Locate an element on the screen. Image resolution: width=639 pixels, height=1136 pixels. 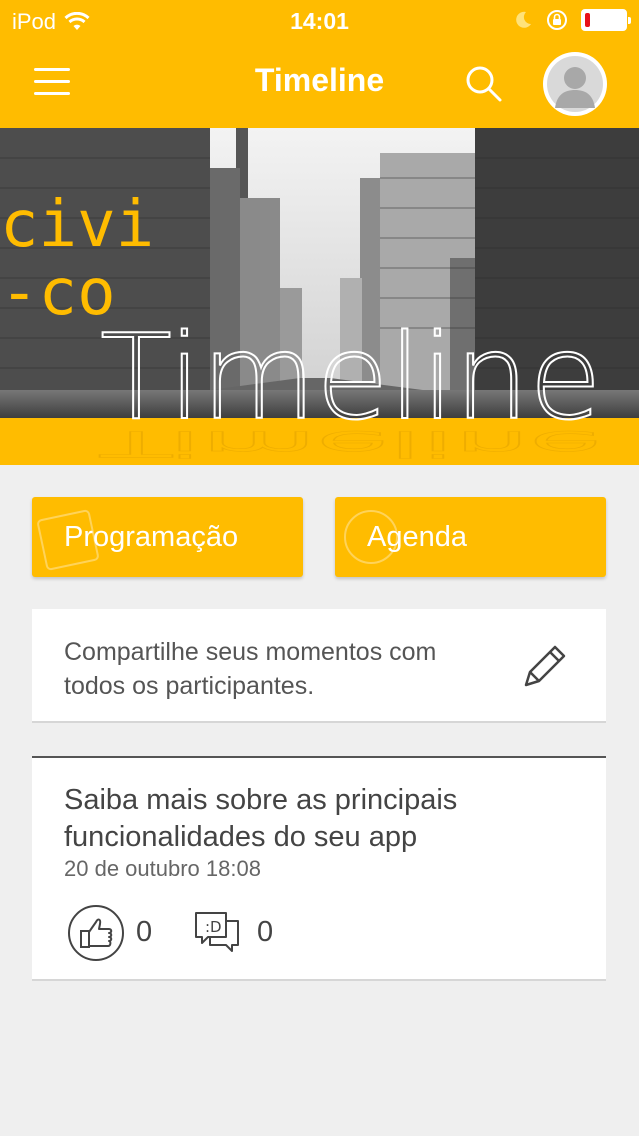
pencil-icon is located at coordinates (544, 667).